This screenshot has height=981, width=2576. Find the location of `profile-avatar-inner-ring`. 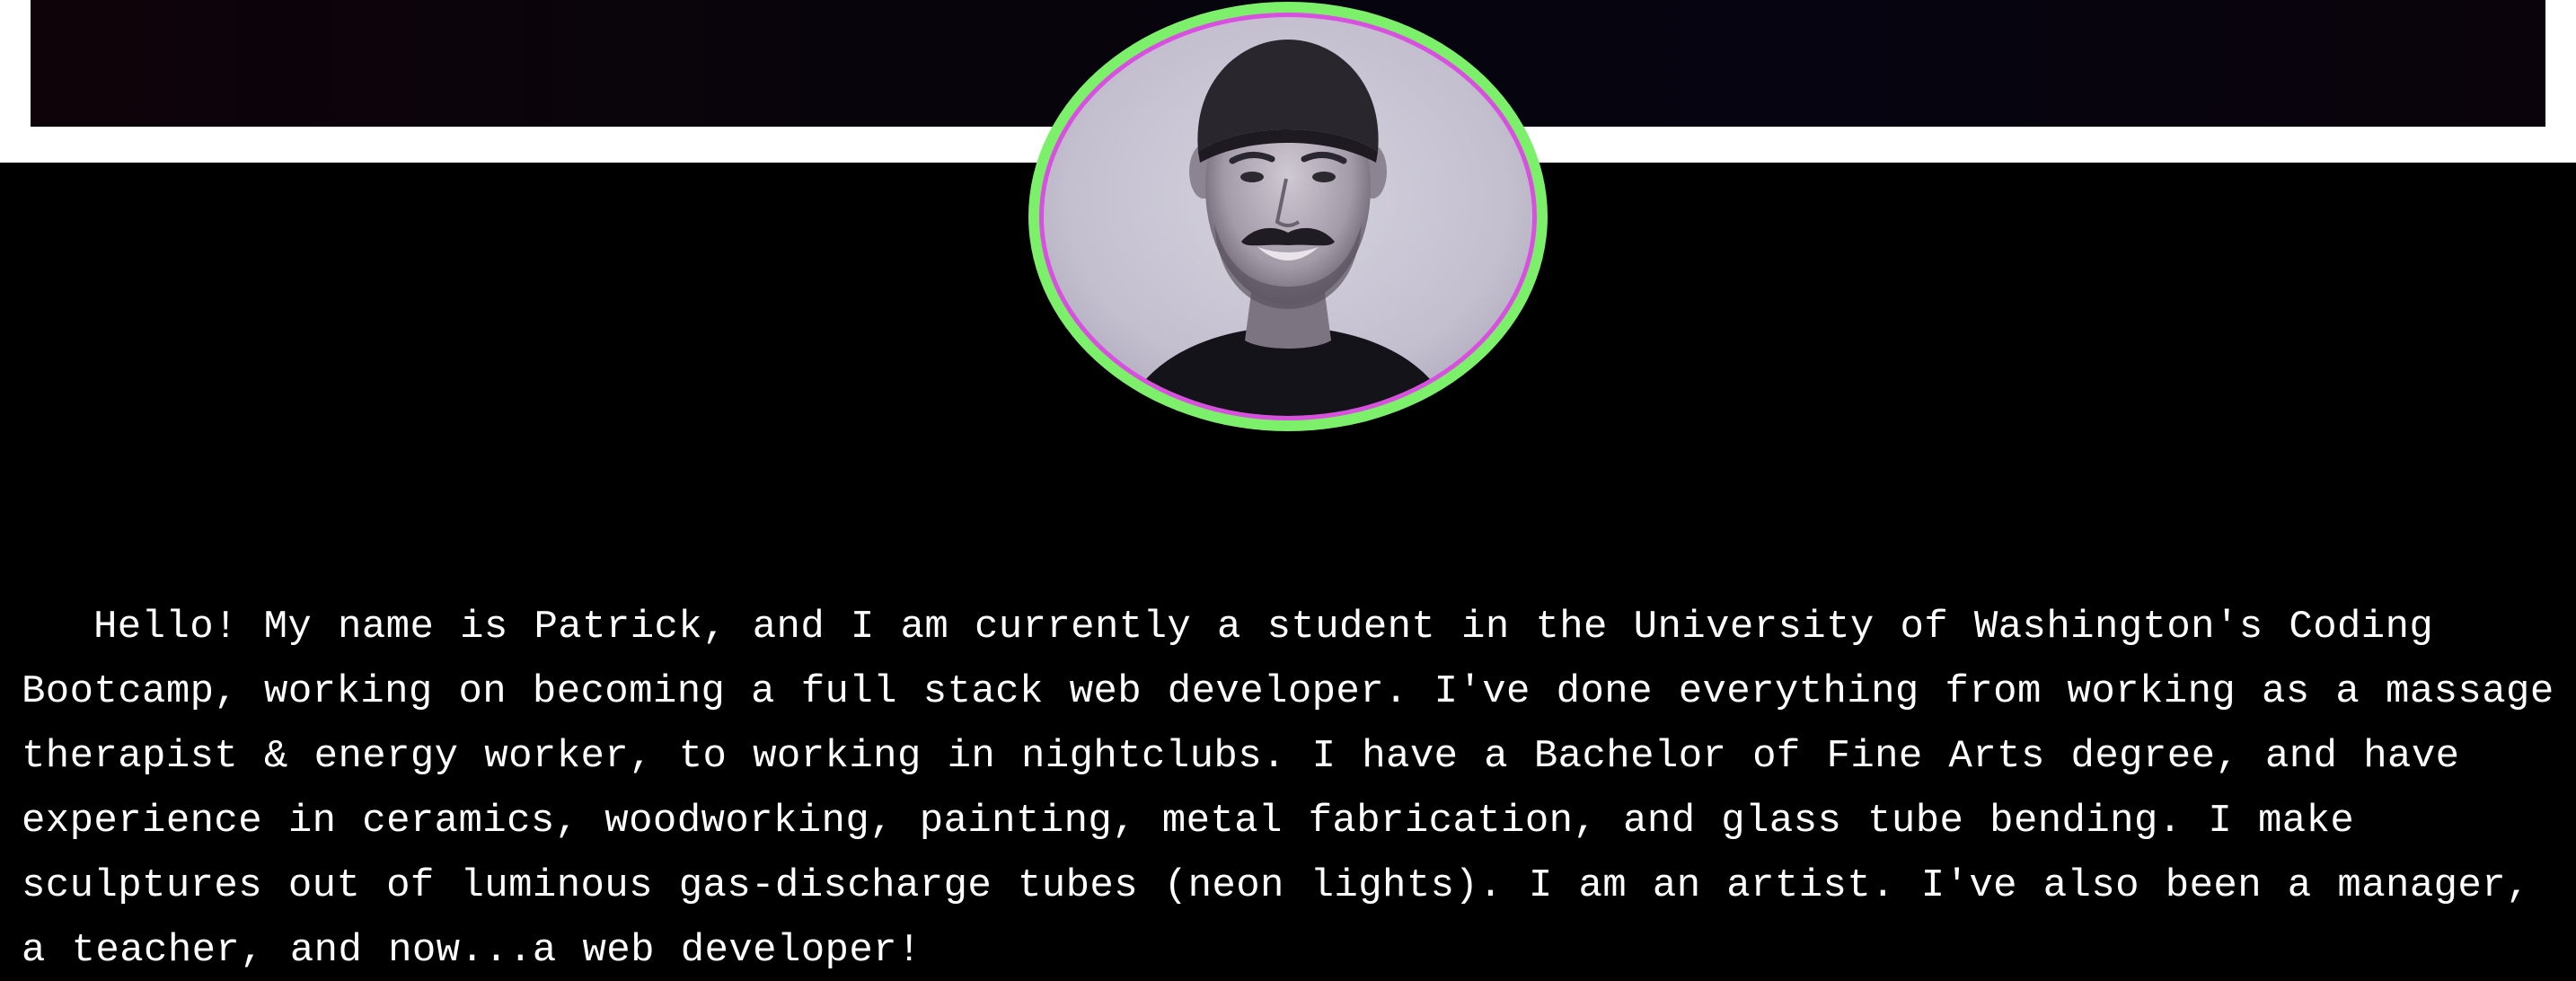

profile-avatar-inner-ring is located at coordinates (1288, 216).